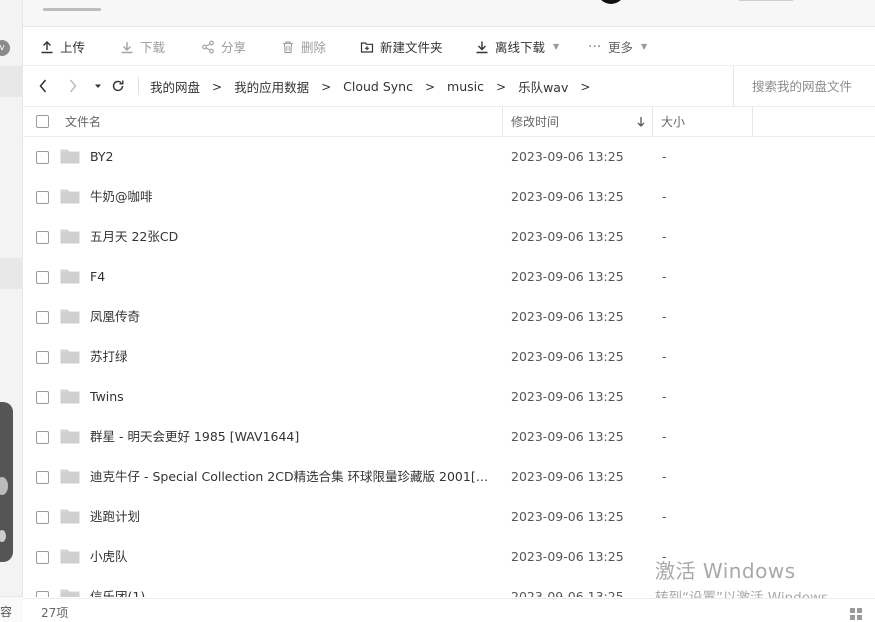 This screenshot has height=622, width=875. What do you see at coordinates (535, 122) in the screenshot?
I see `column-header-modified: 修改时间` at bounding box center [535, 122].